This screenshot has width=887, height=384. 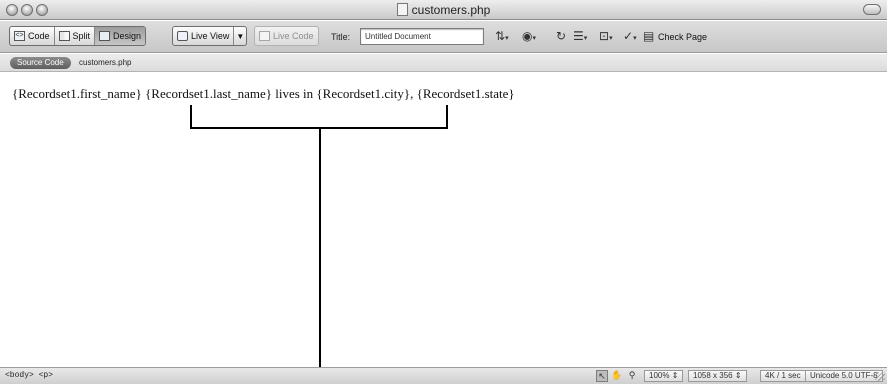 I want to click on select-tool-icon: ↖, so click(x=602, y=376).